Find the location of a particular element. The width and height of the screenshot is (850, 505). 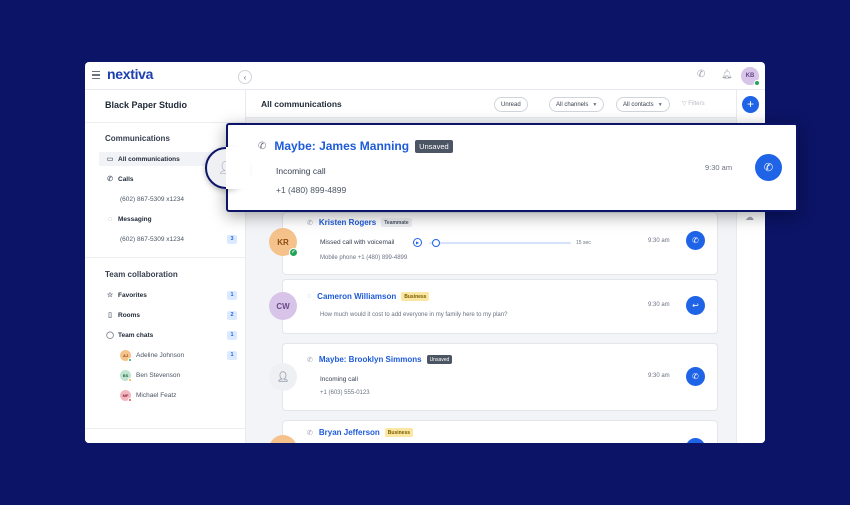

unread-badge: 3 is located at coordinates (232, 239).